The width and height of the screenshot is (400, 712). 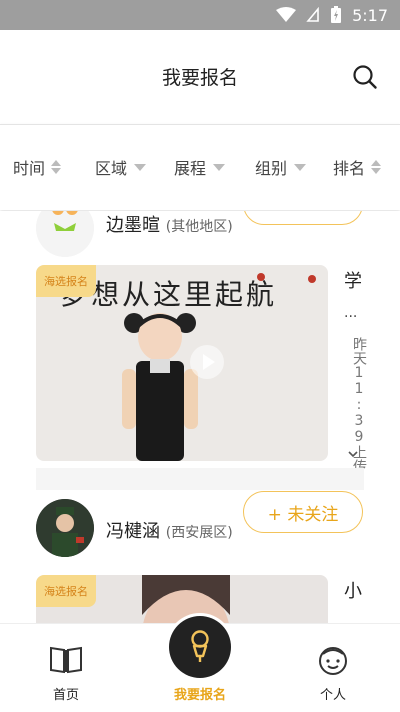 What do you see at coordinates (303, 512) in the screenshot?
I see `follow-button: + 未关注` at bounding box center [303, 512].